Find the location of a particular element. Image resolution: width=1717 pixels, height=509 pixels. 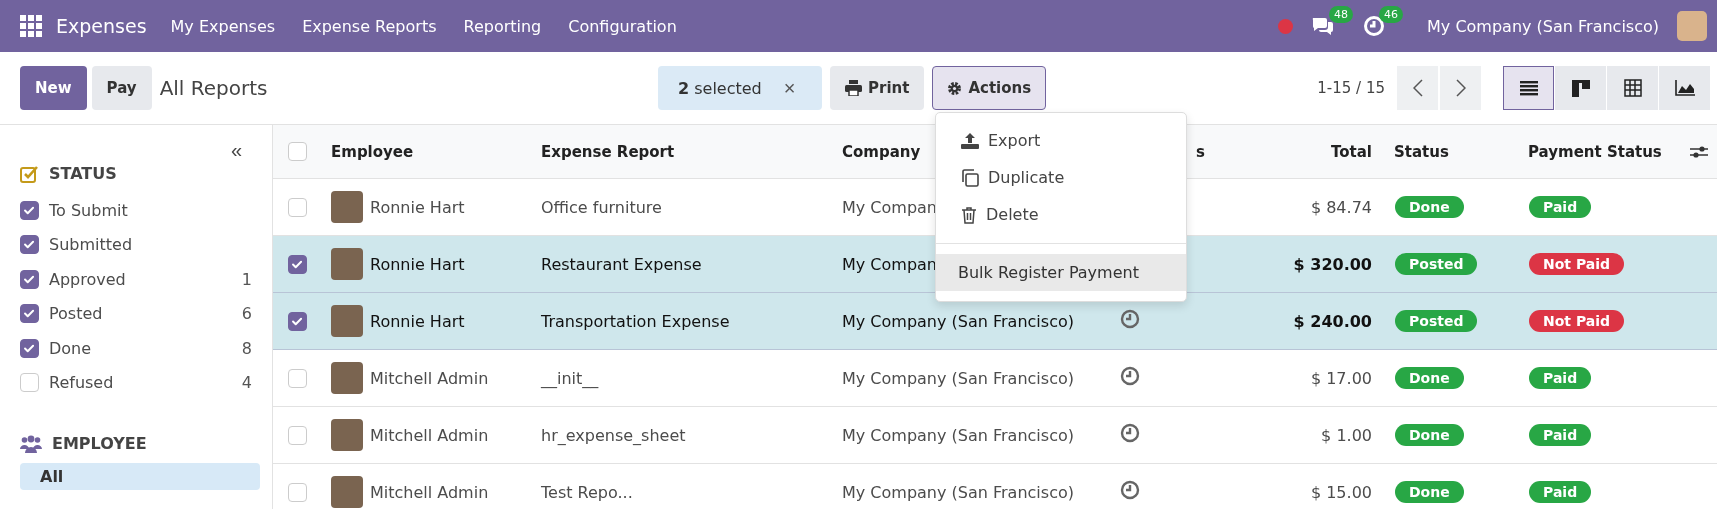

column-header: Employee is located at coordinates (426, 151).